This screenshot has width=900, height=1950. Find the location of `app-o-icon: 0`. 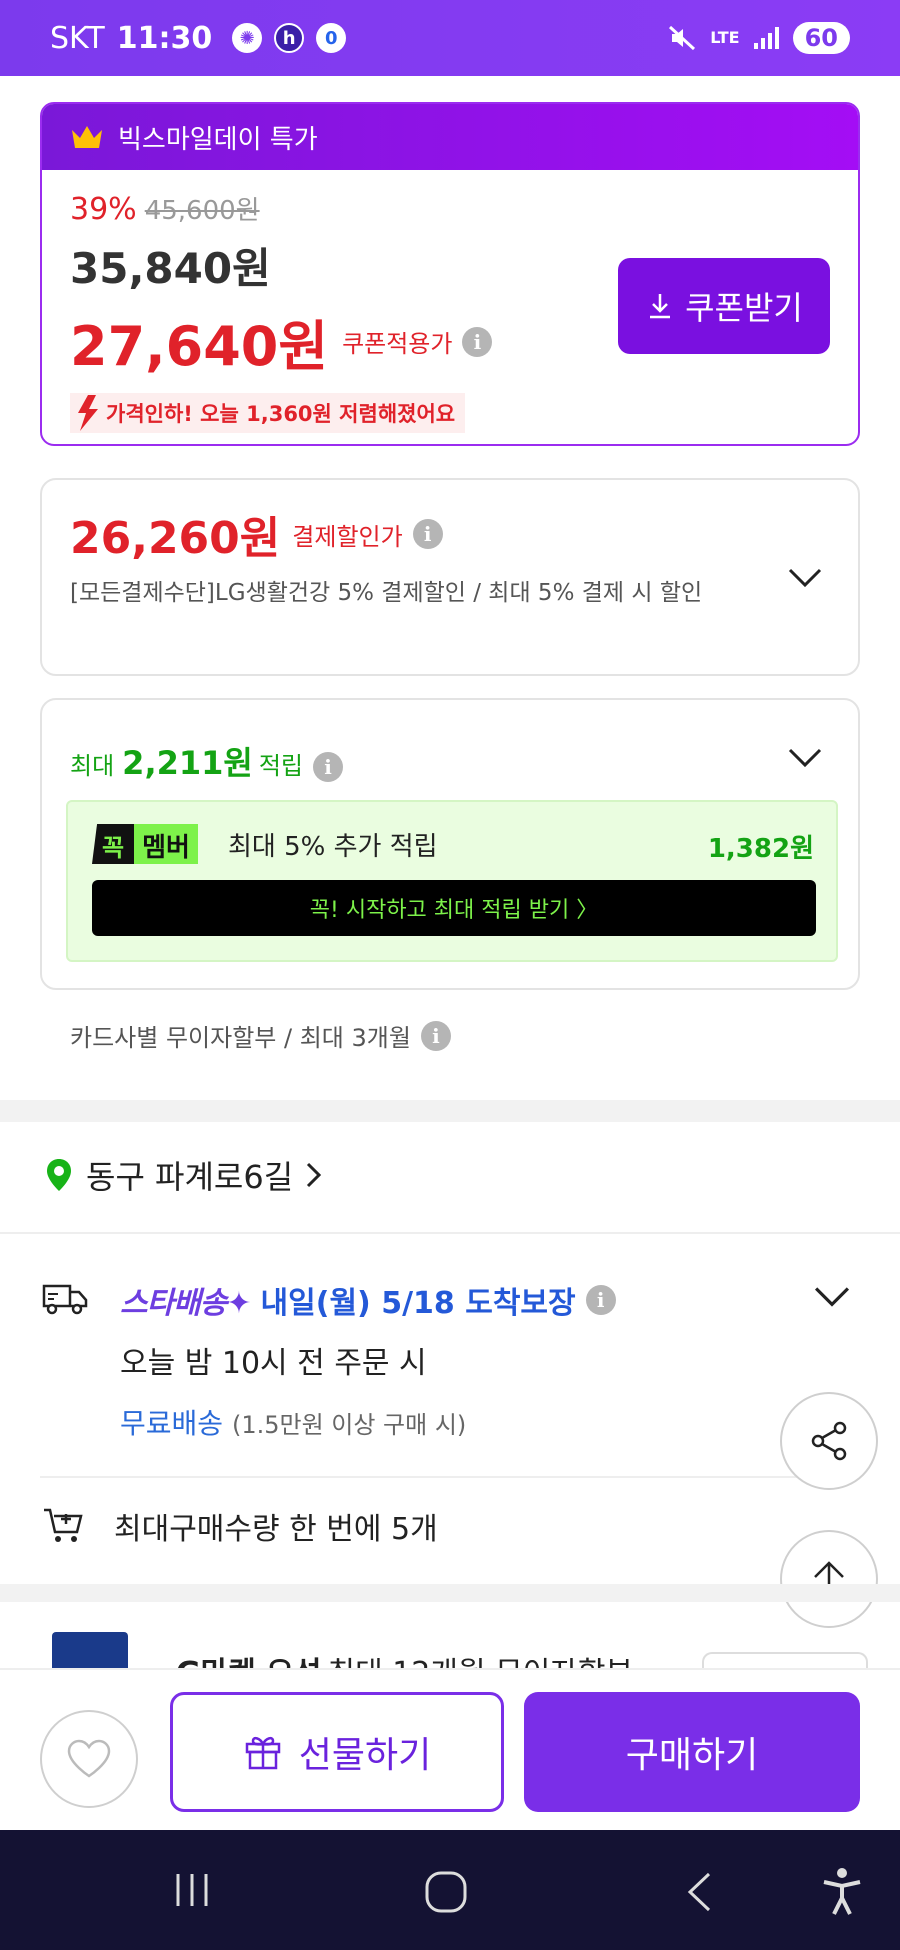

app-o-icon: 0 is located at coordinates (331, 38).